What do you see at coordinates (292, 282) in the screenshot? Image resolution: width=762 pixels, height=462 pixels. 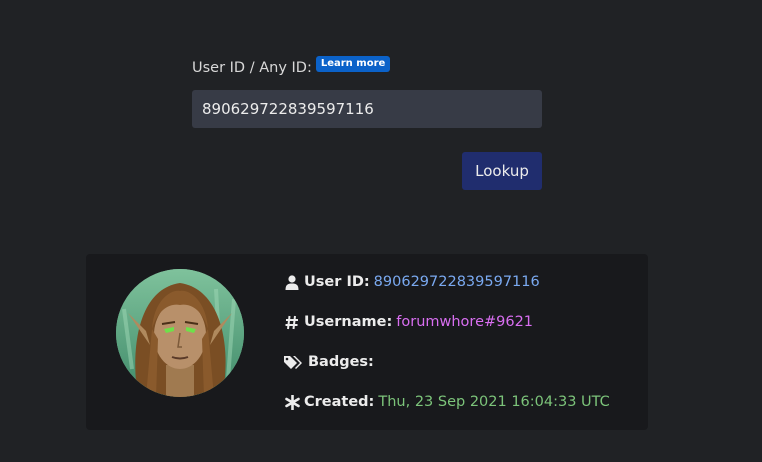 I see `user-icon` at bounding box center [292, 282].